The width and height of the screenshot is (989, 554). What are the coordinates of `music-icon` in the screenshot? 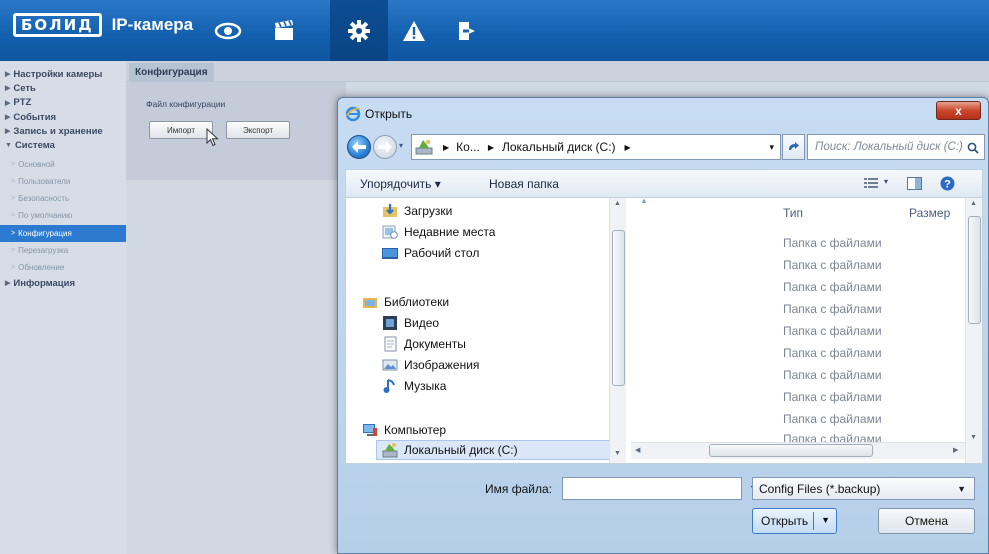 It's located at (389, 386).